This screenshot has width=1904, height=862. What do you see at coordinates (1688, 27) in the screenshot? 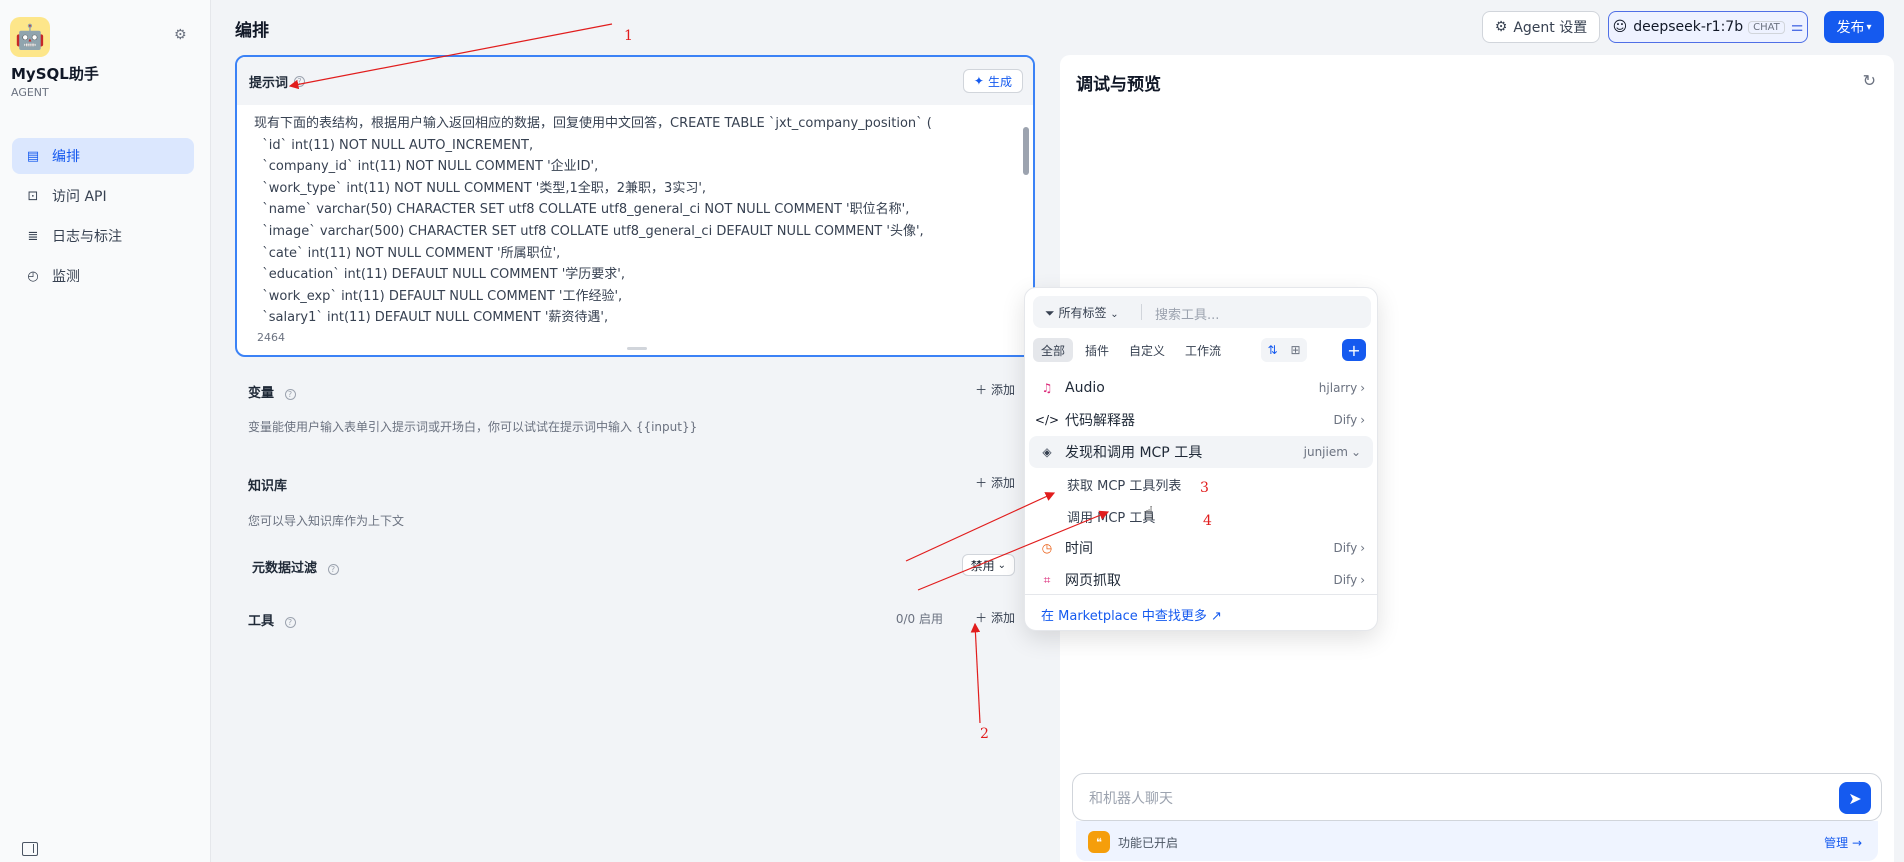
I see `model-name: deepseek-r1:7b` at bounding box center [1688, 27].